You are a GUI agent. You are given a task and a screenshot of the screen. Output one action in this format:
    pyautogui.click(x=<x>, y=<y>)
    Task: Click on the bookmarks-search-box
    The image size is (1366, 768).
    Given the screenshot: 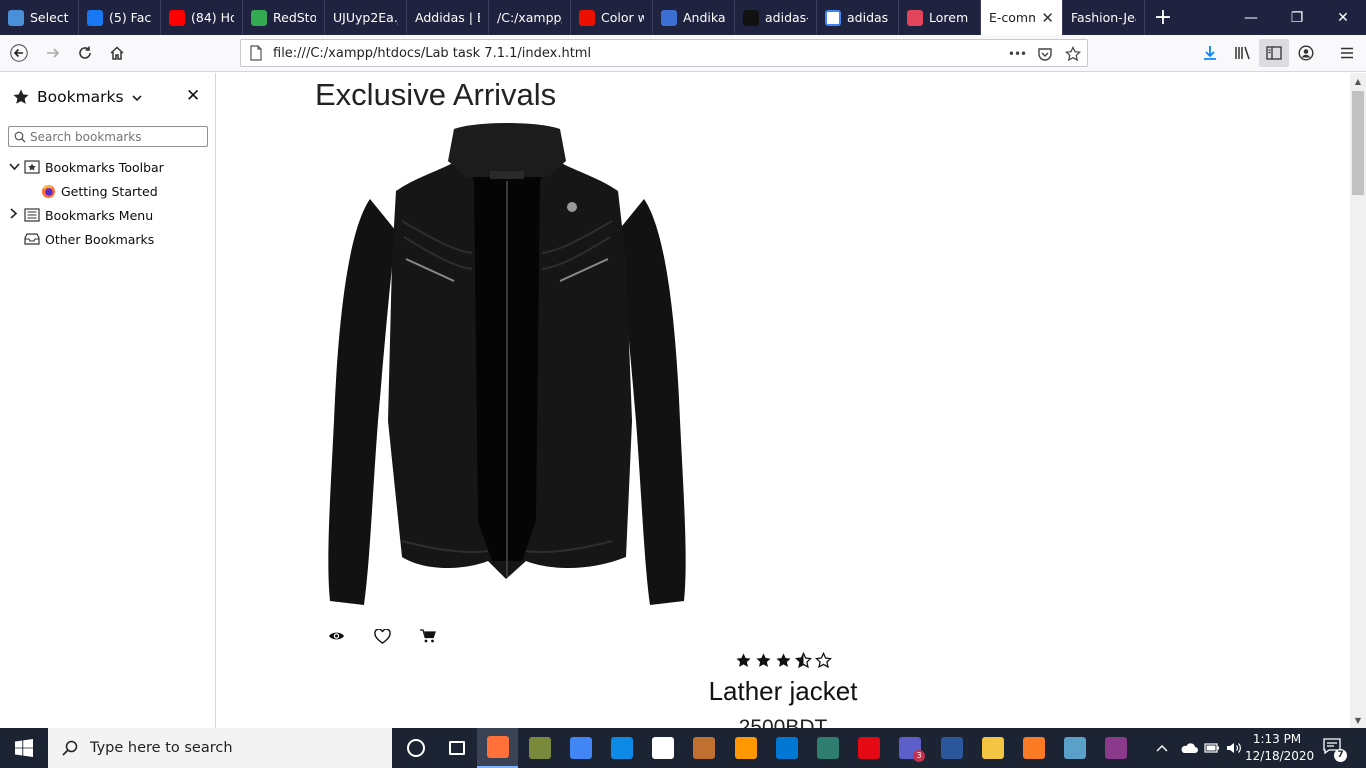 What is the action you would take?
    pyautogui.click(x=108, y=136)
    